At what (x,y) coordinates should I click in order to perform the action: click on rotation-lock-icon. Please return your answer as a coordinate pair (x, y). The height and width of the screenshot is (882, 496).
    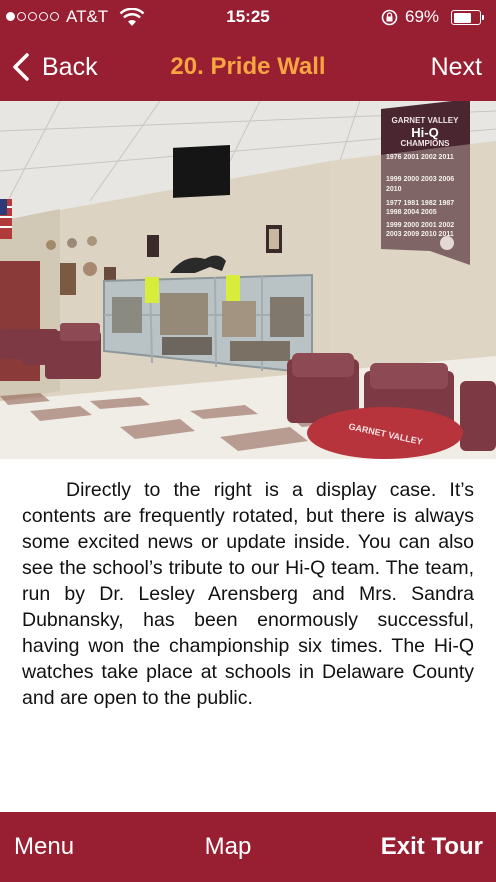
    Looking at the image, I should click on (389, 17).